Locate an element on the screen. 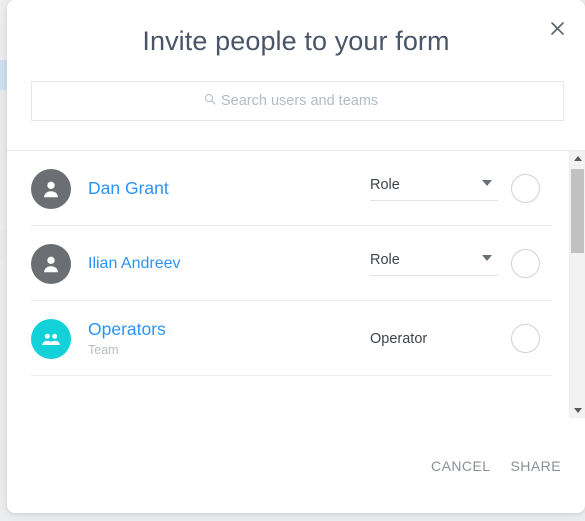 The height and width of the screenshot is (521, 585). identity: Dan Grant is located at coordinates (128, 189).